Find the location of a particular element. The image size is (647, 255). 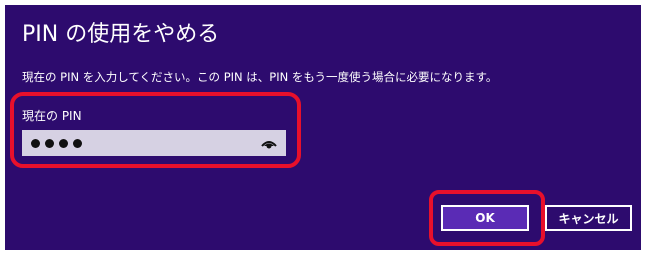

pin-input is located at coordinates (154, 143).